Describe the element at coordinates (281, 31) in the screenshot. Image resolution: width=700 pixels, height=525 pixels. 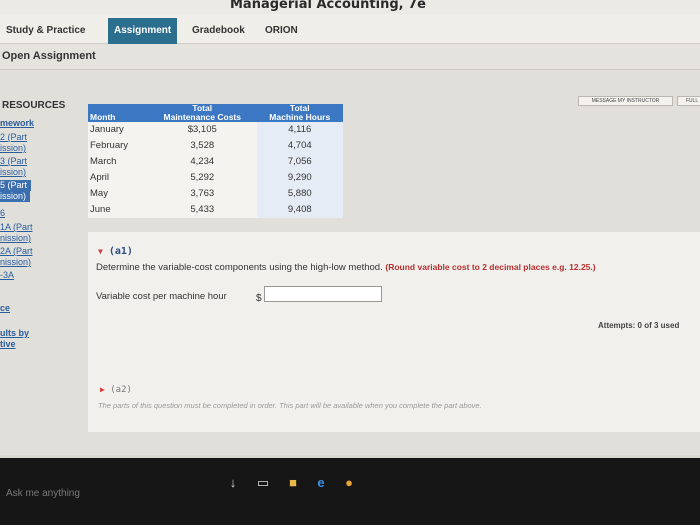
I see `tab-orion: ORION` at that location.